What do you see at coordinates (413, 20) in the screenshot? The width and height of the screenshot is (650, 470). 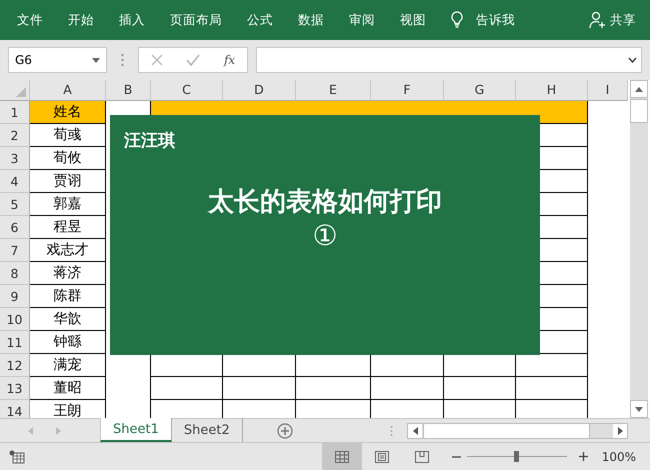 I see `ribbon-tab: 视图` at bounding box center [413, 20].